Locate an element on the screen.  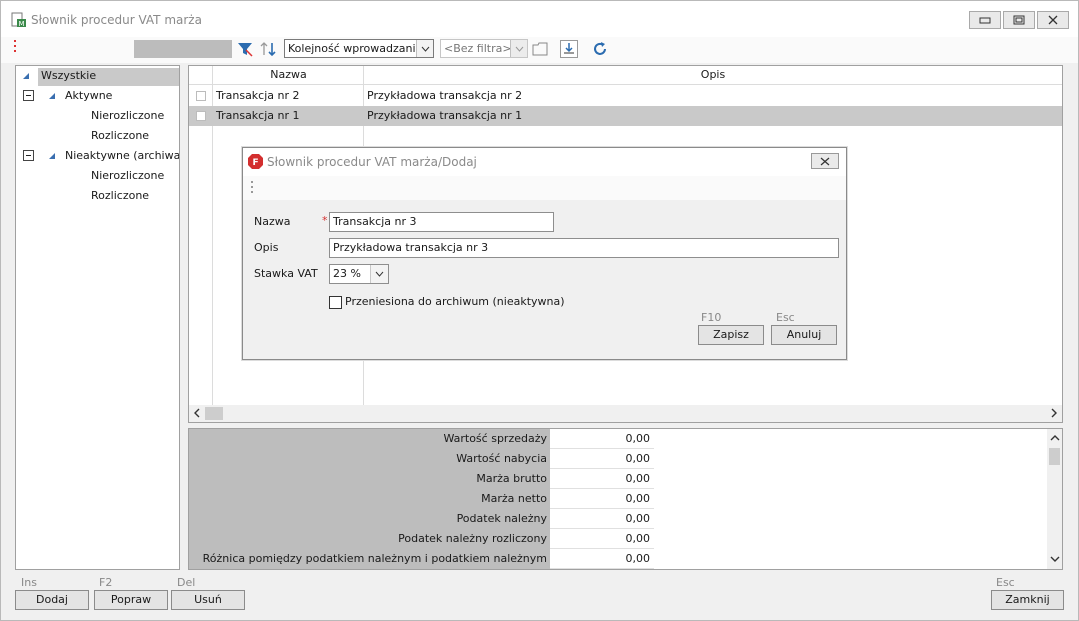
name-label: Nazwa is located at coordinates (272, 221).